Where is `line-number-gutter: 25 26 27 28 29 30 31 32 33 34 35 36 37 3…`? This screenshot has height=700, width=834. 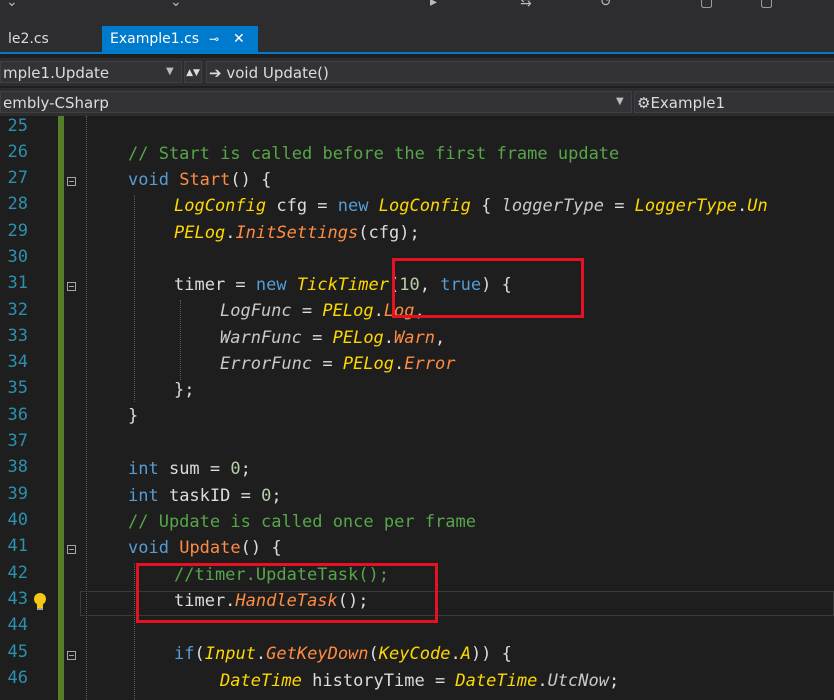
line-number-gutter: 25 26 27 28 29 30 31 32 33 34 35 36 37 3… is located at coordinates (30, 408).